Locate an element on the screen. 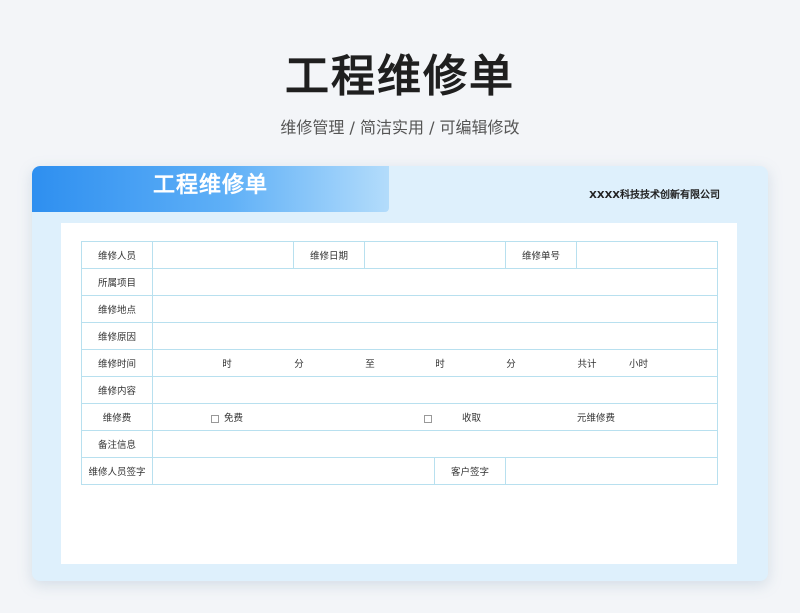  location-input is located at coordinates (435, 309).